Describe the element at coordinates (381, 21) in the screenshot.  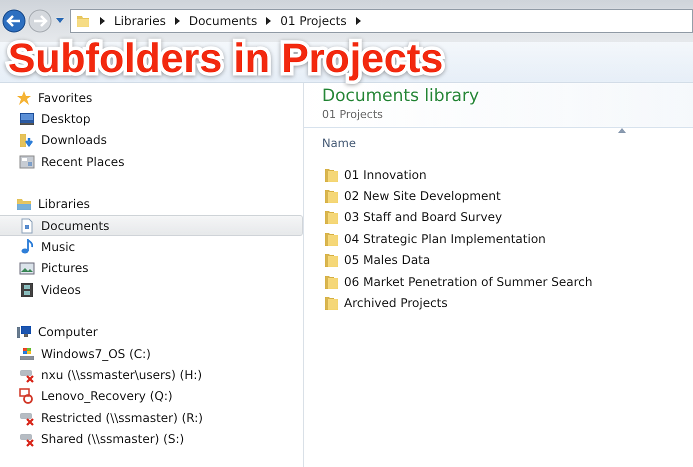
I see `address-bar: Libraries Documents 01 Projects` at that location.